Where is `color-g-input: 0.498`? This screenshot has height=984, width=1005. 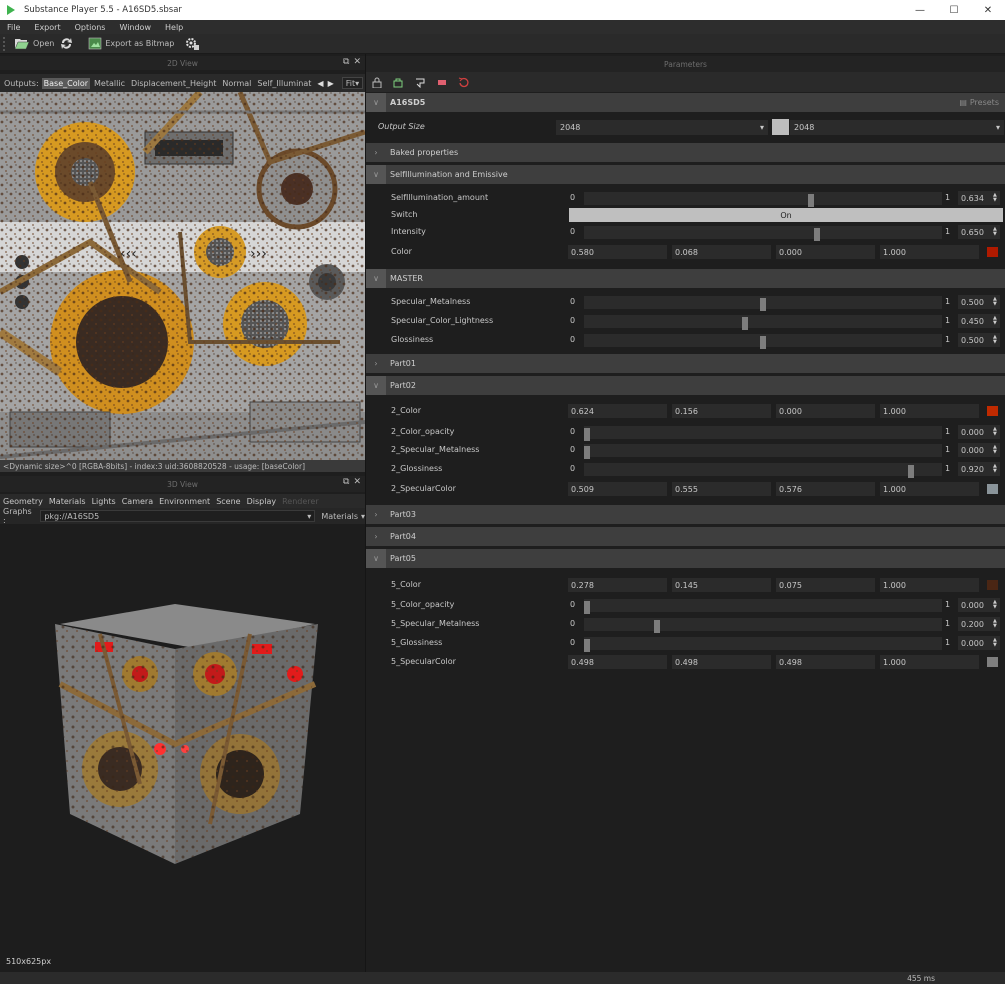 color-g-input: 0.498 is located at coordinates (721, 662).